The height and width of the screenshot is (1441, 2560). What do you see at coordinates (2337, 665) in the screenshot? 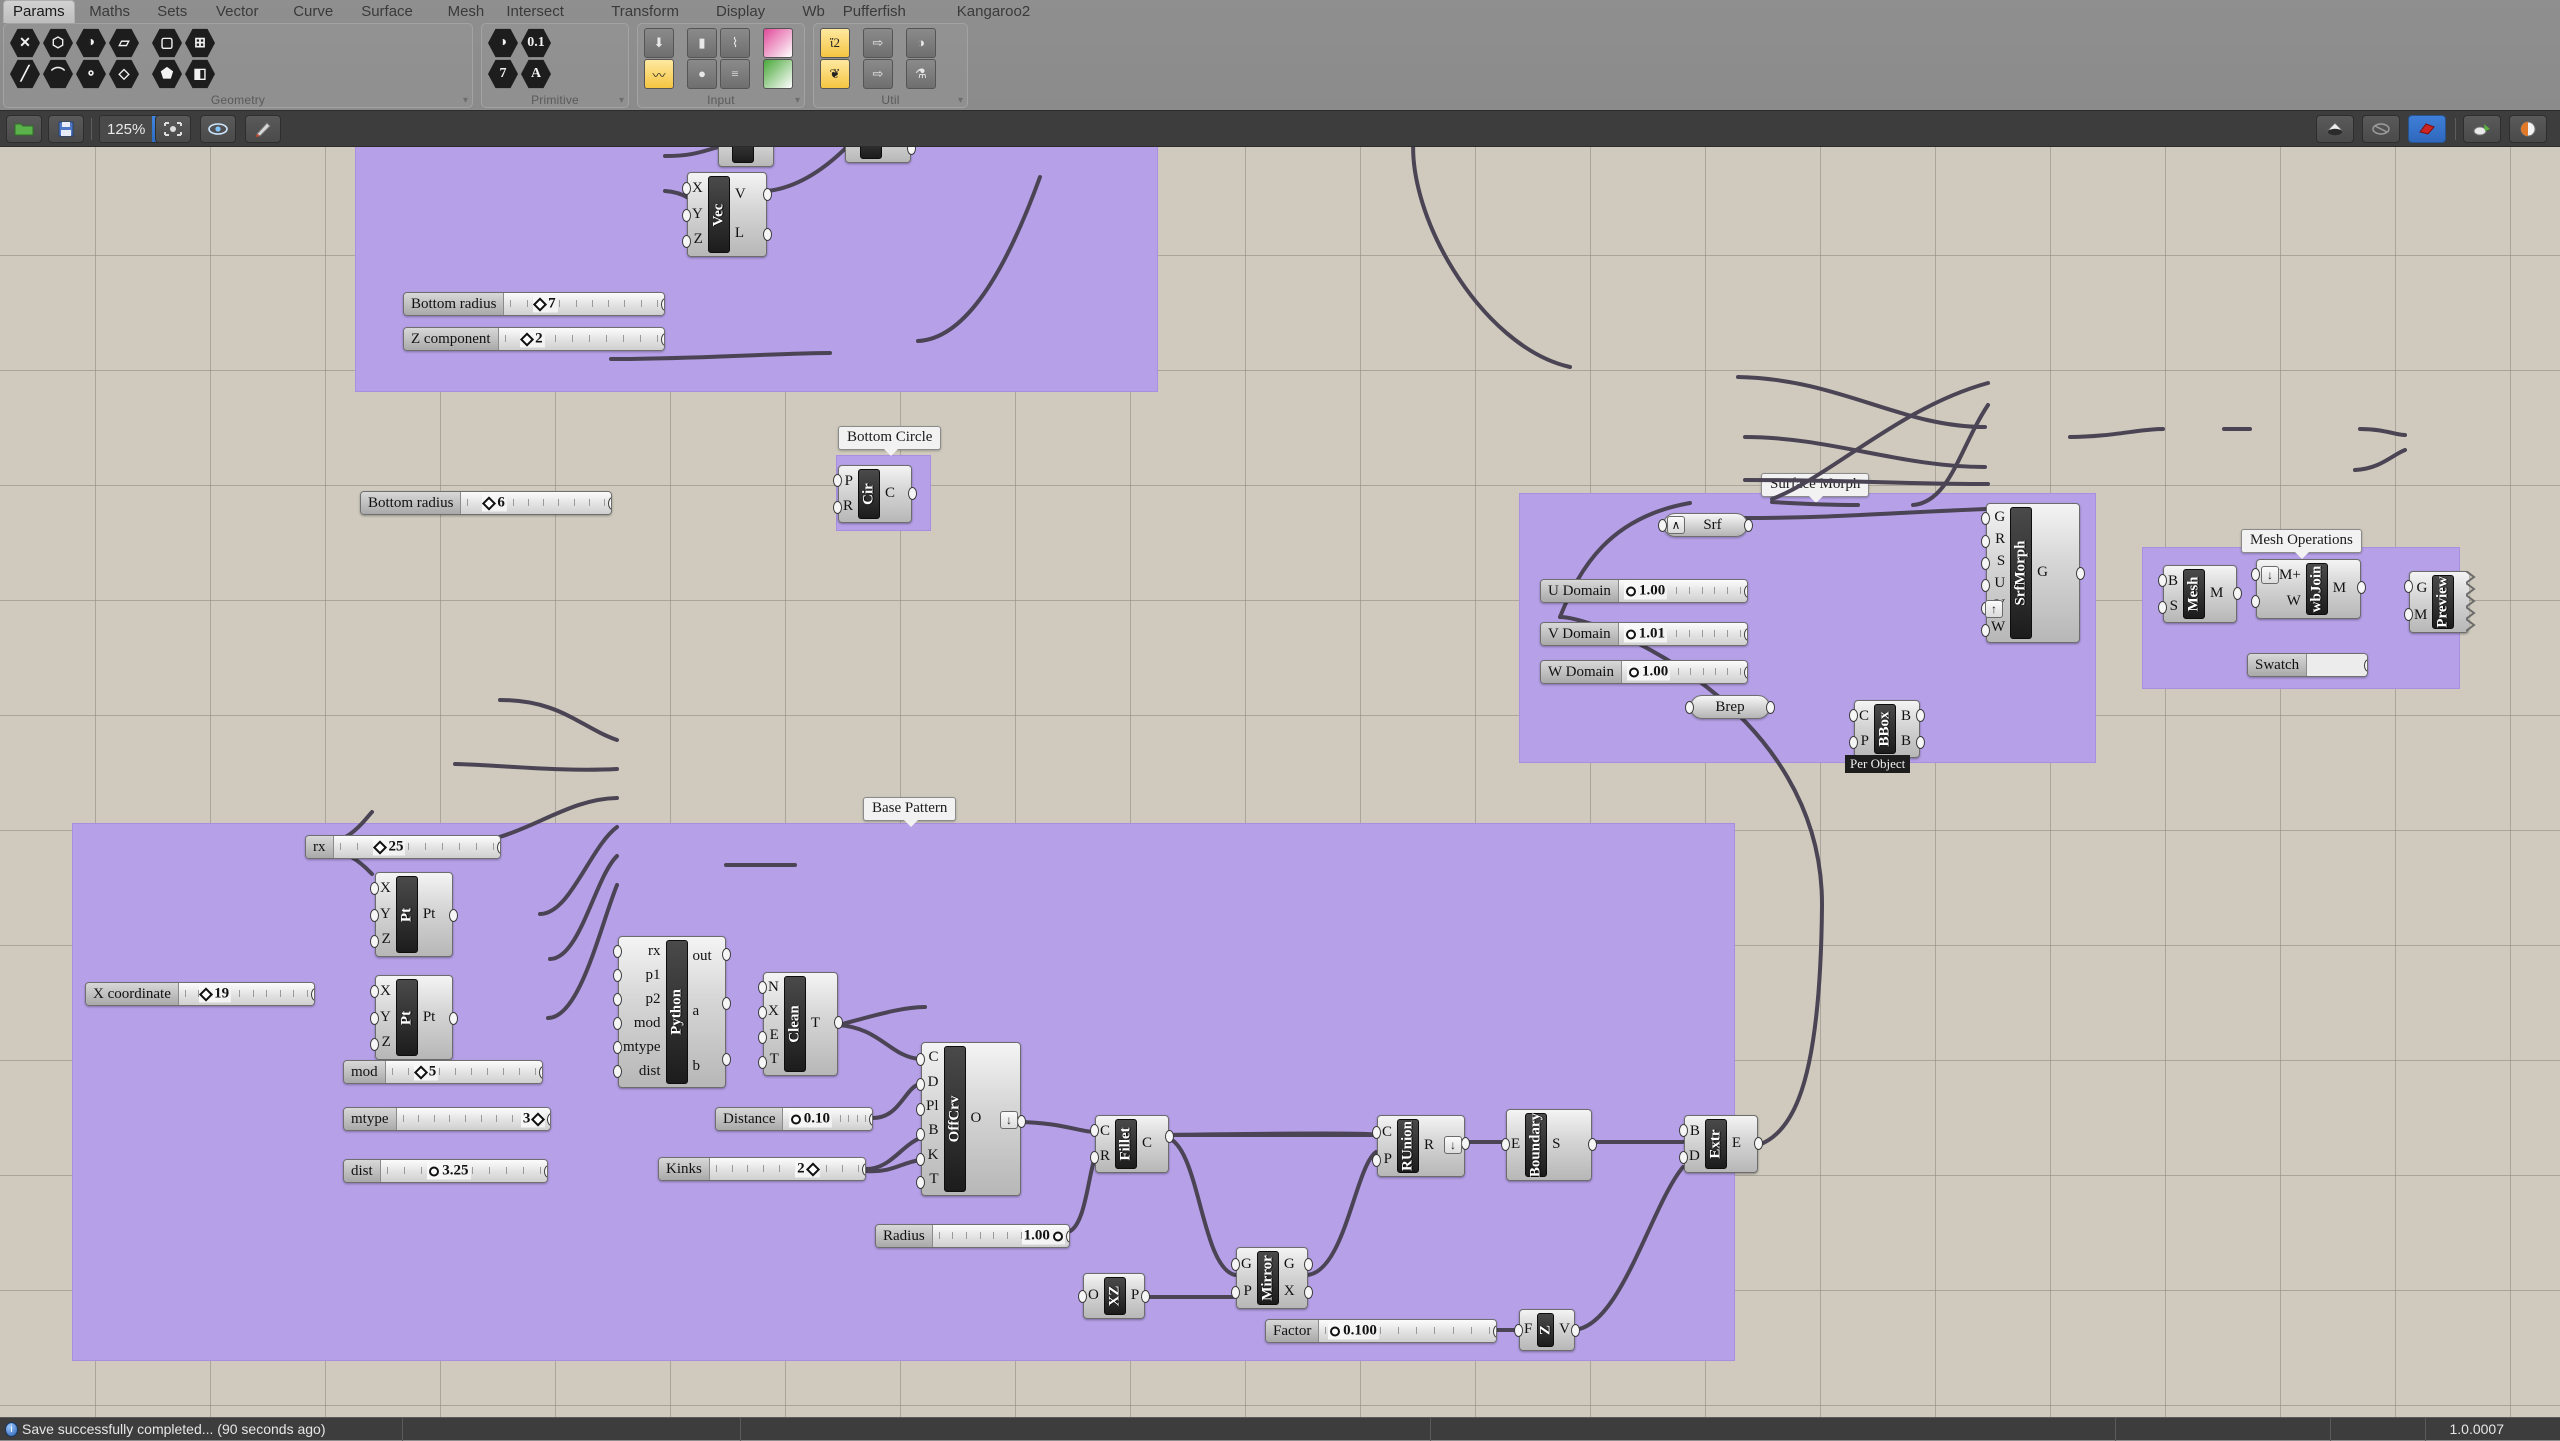
I see `swatch-colour` at bounding box center [2337, 665].